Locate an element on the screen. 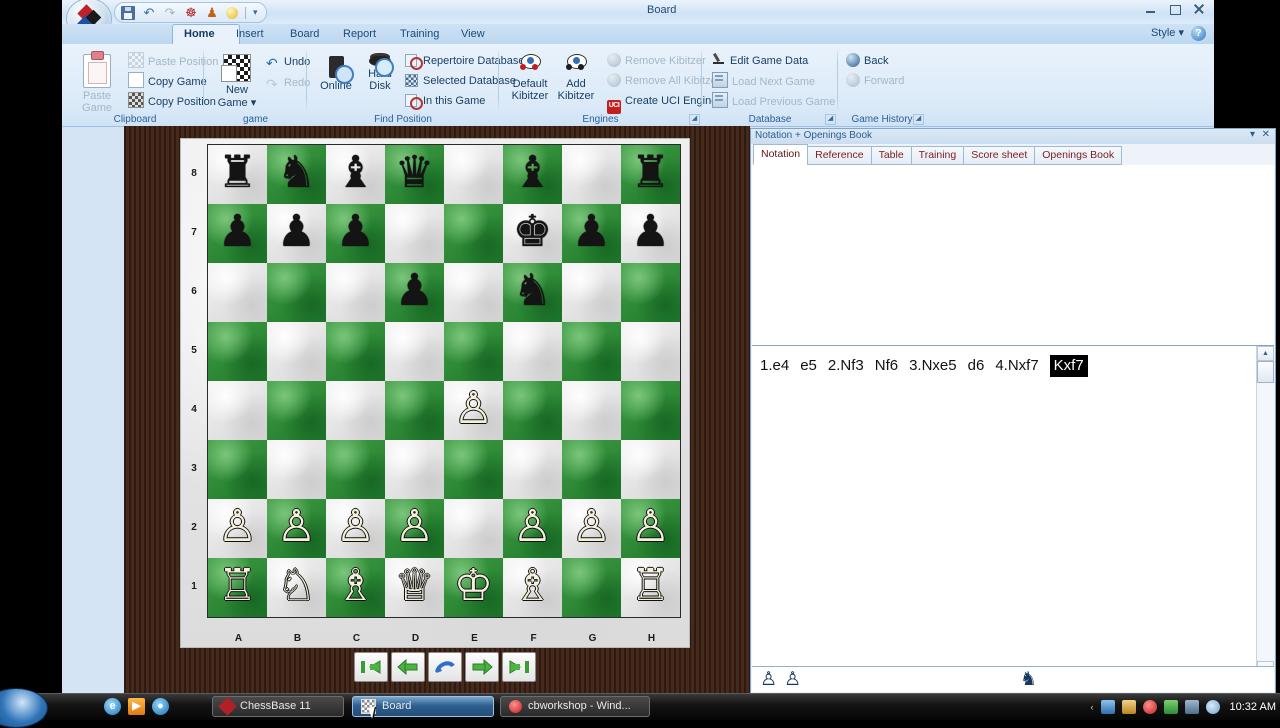  tray-network-icon is located at coordinates (1191, 707).